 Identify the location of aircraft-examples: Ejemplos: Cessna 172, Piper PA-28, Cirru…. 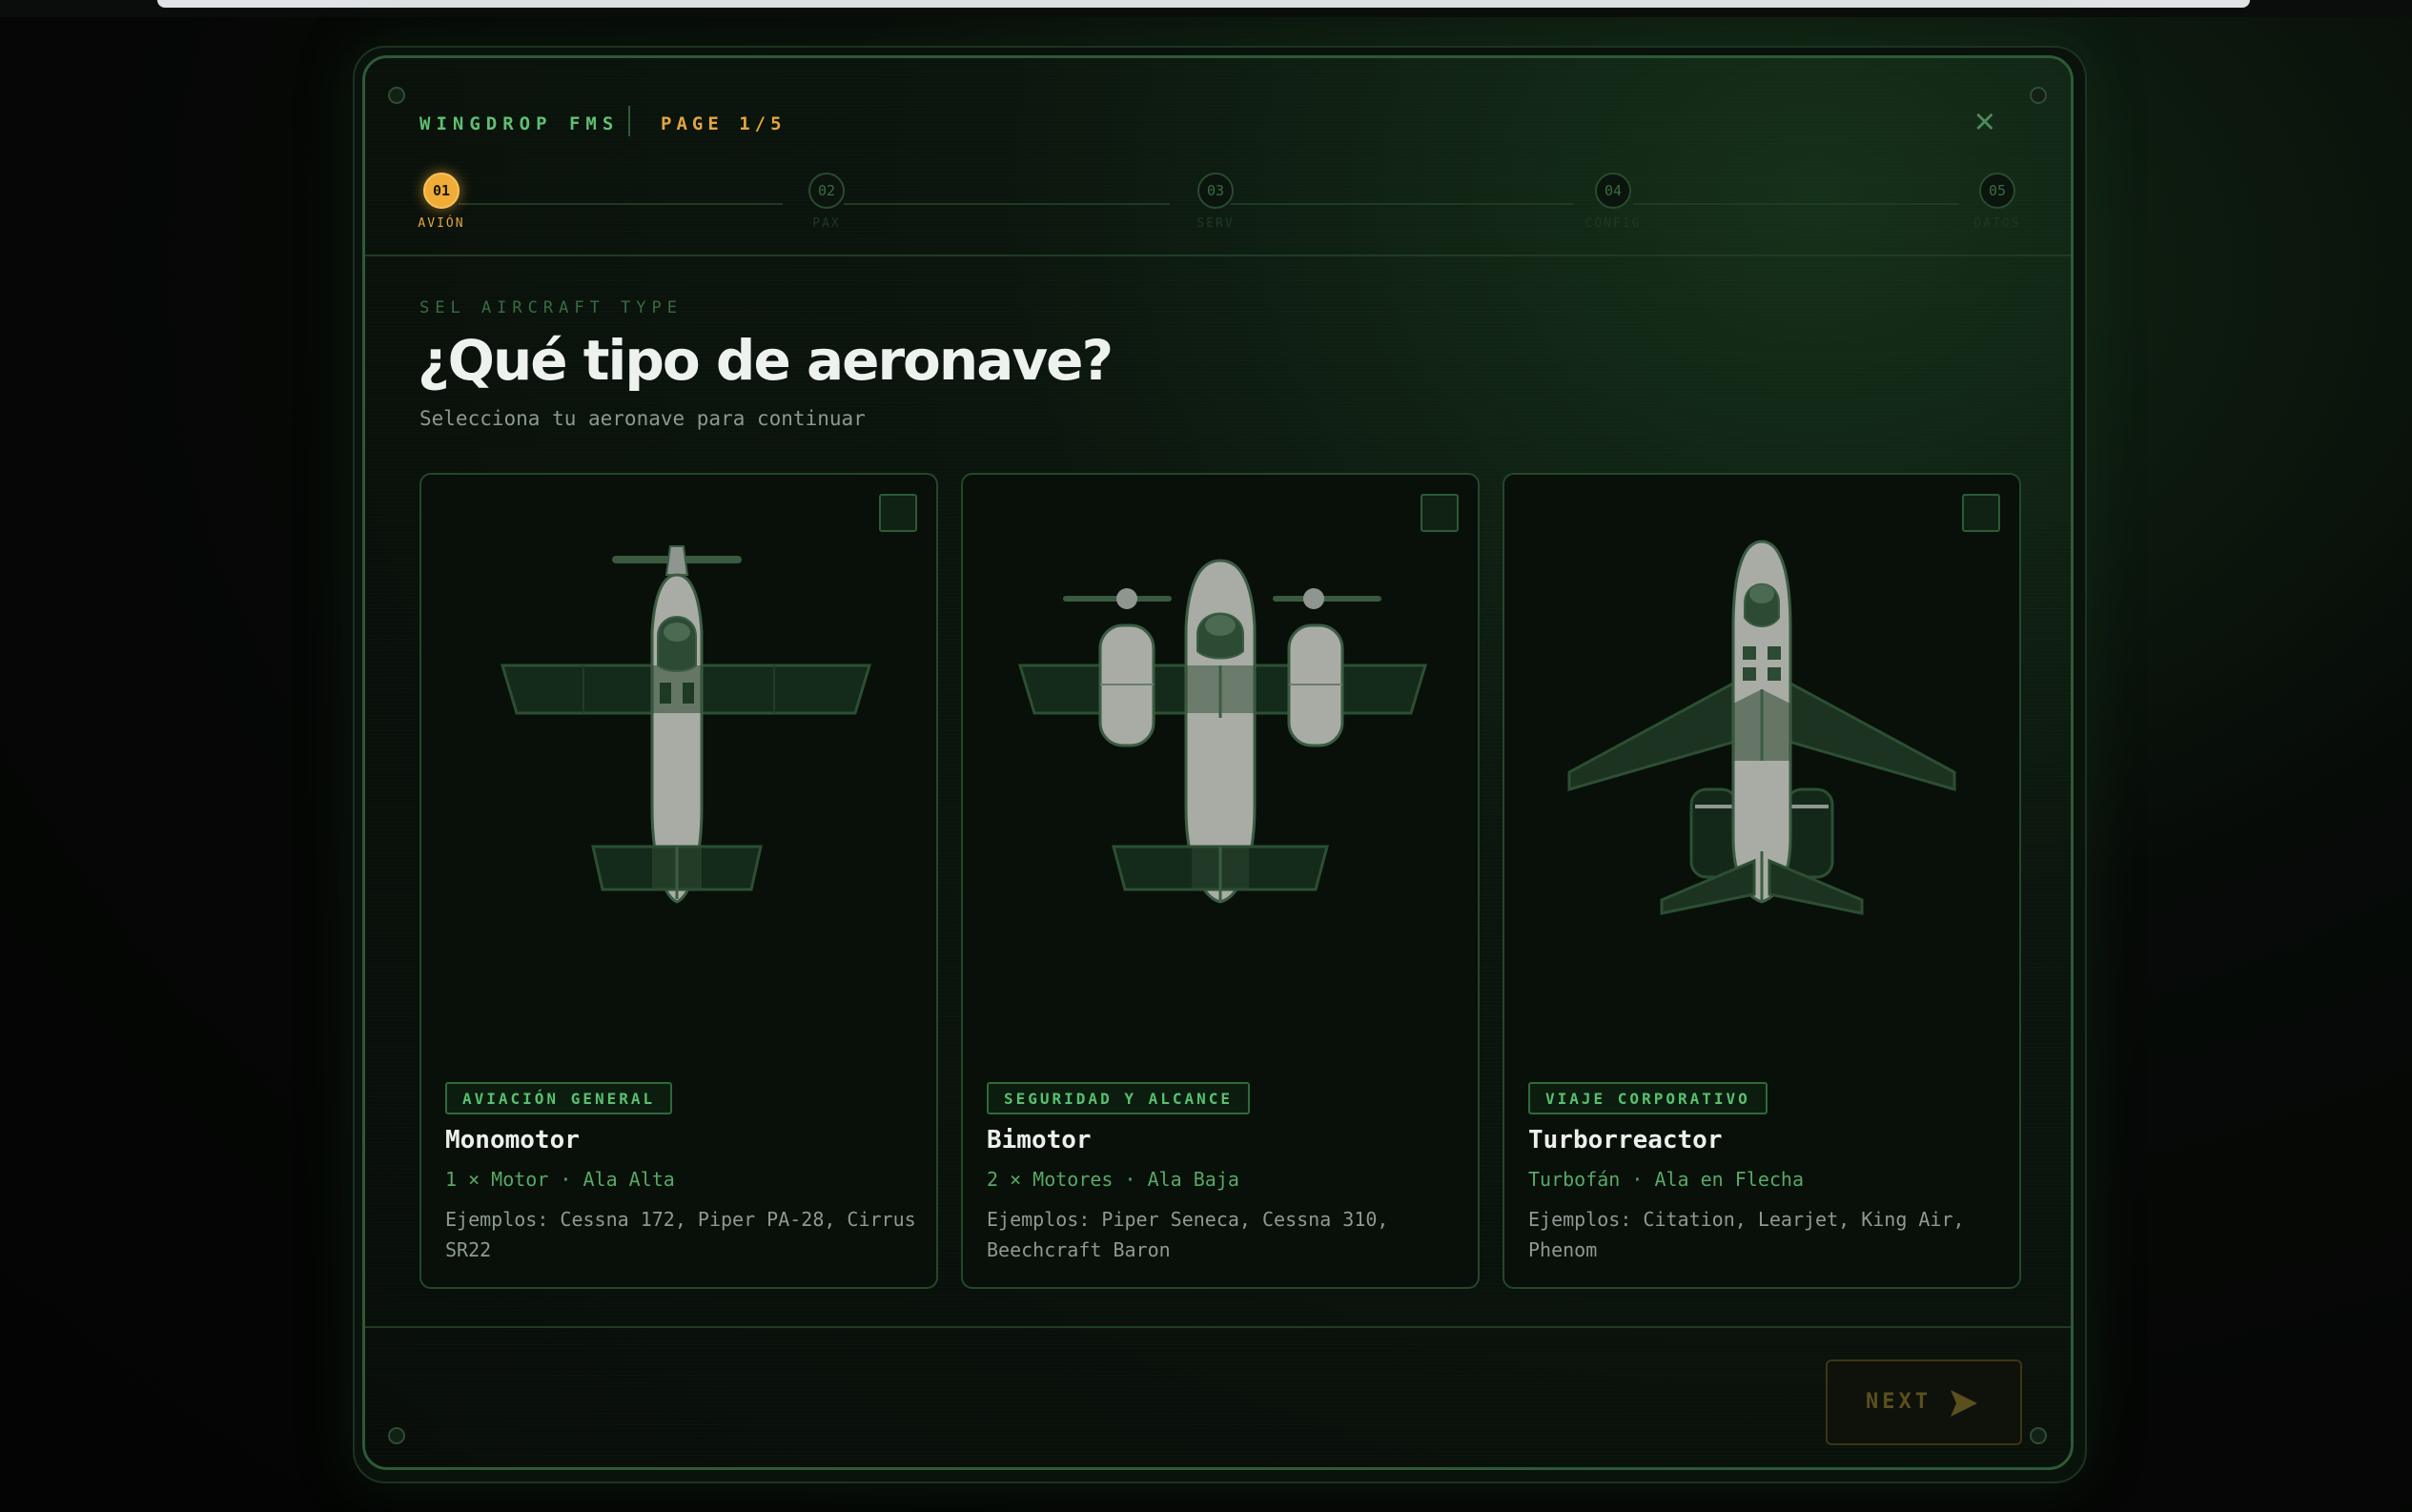
(681, 1234).